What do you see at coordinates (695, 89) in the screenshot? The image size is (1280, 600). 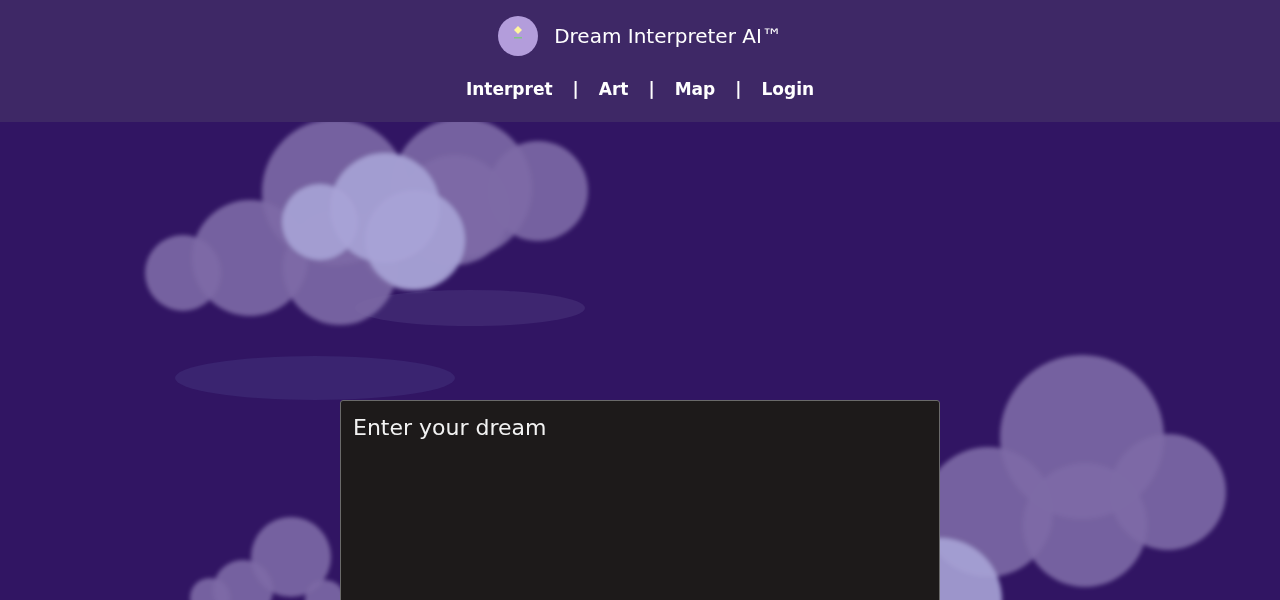 I see `nav-link: Map` at bounding box center [695, 89].